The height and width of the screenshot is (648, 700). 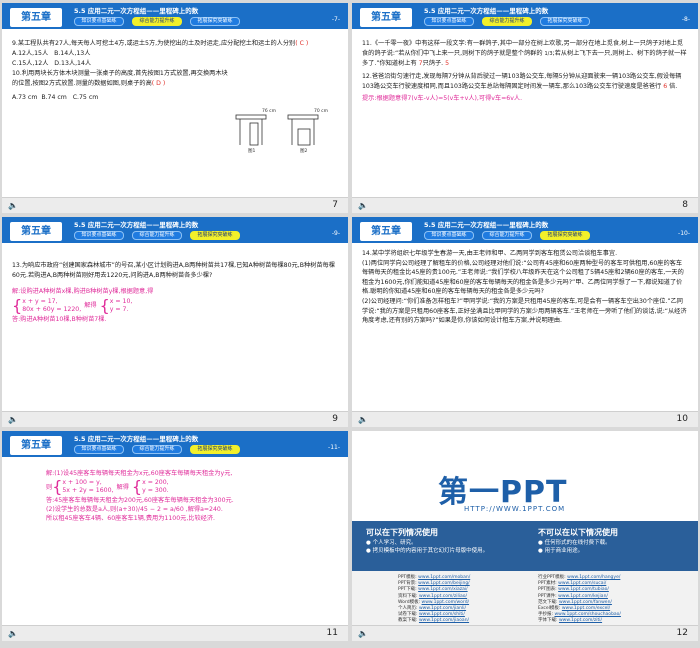 I want to click on options-9b: C.15人,12人 D.13人,14人, so click(x=52, y=63).